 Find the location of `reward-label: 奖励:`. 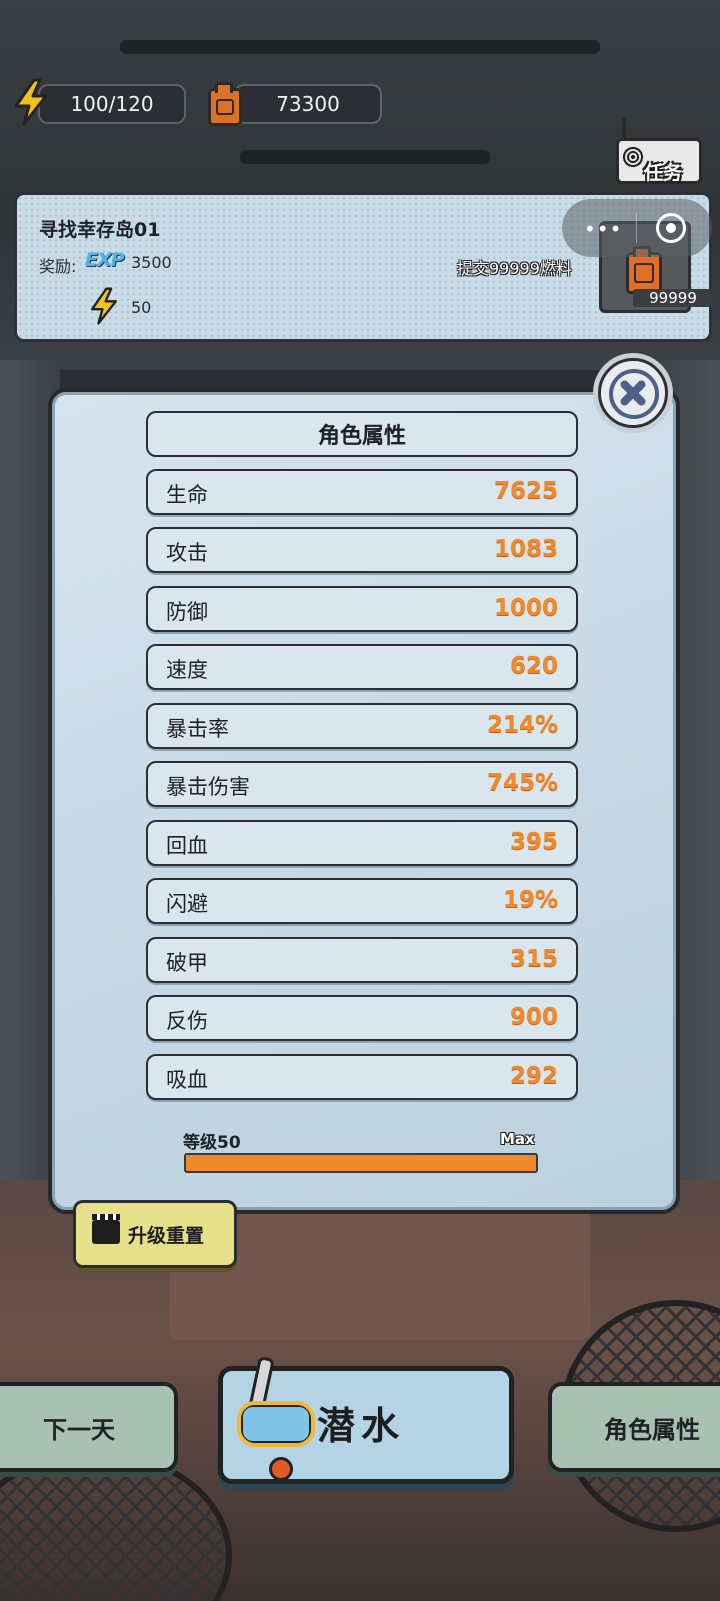

reward-label: 奖励: is located at coordinates (58, 266).